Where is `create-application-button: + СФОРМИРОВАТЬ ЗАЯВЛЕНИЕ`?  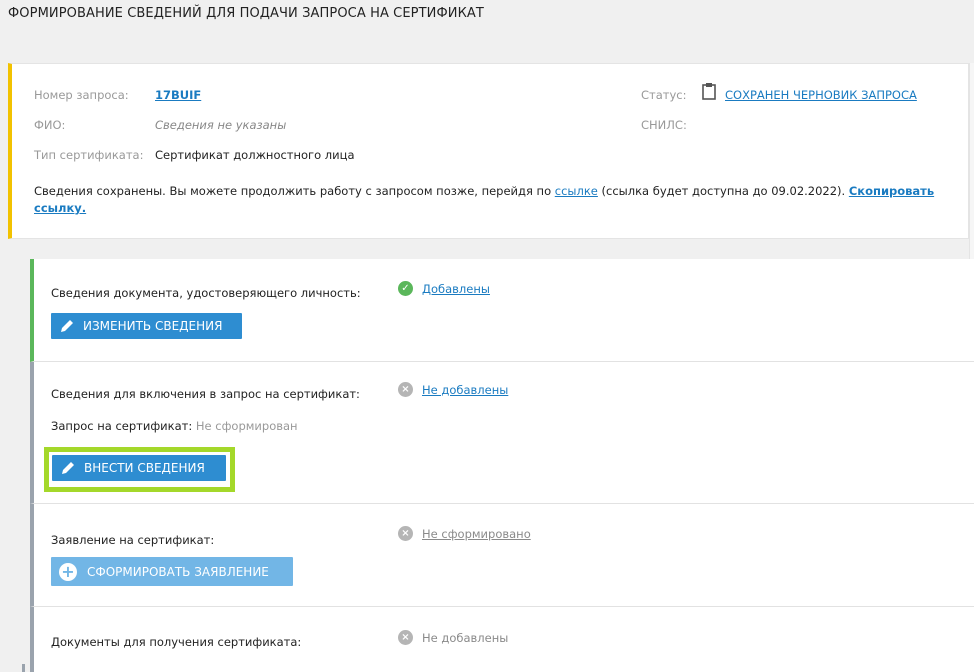
create-application-button: + СФОРМИРОВАТЬ ЗАЯВЛЕНИЕ is located at coordinates (172, 571).